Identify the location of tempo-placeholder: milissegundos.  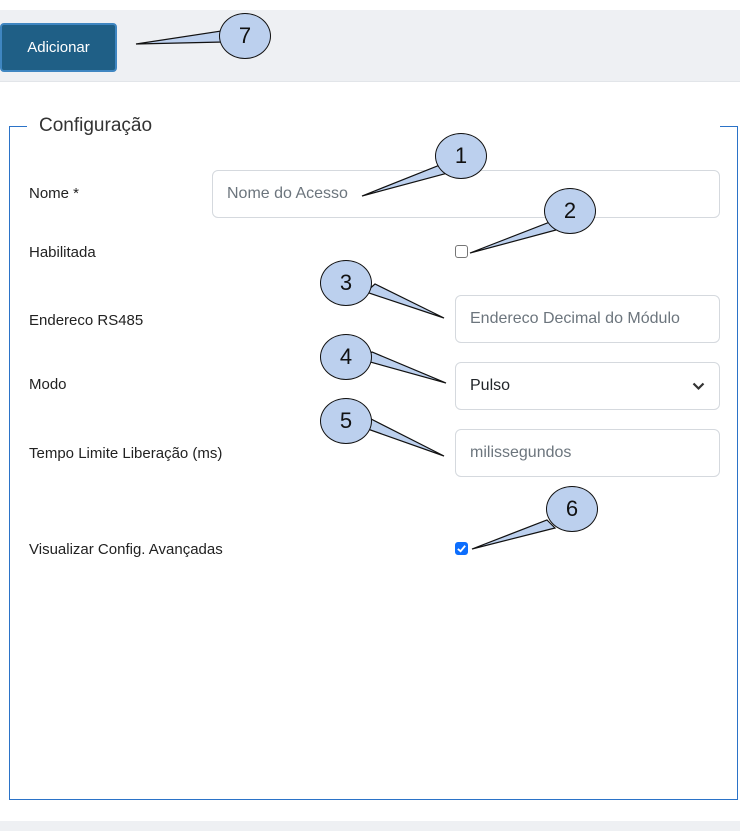
(521, 452).